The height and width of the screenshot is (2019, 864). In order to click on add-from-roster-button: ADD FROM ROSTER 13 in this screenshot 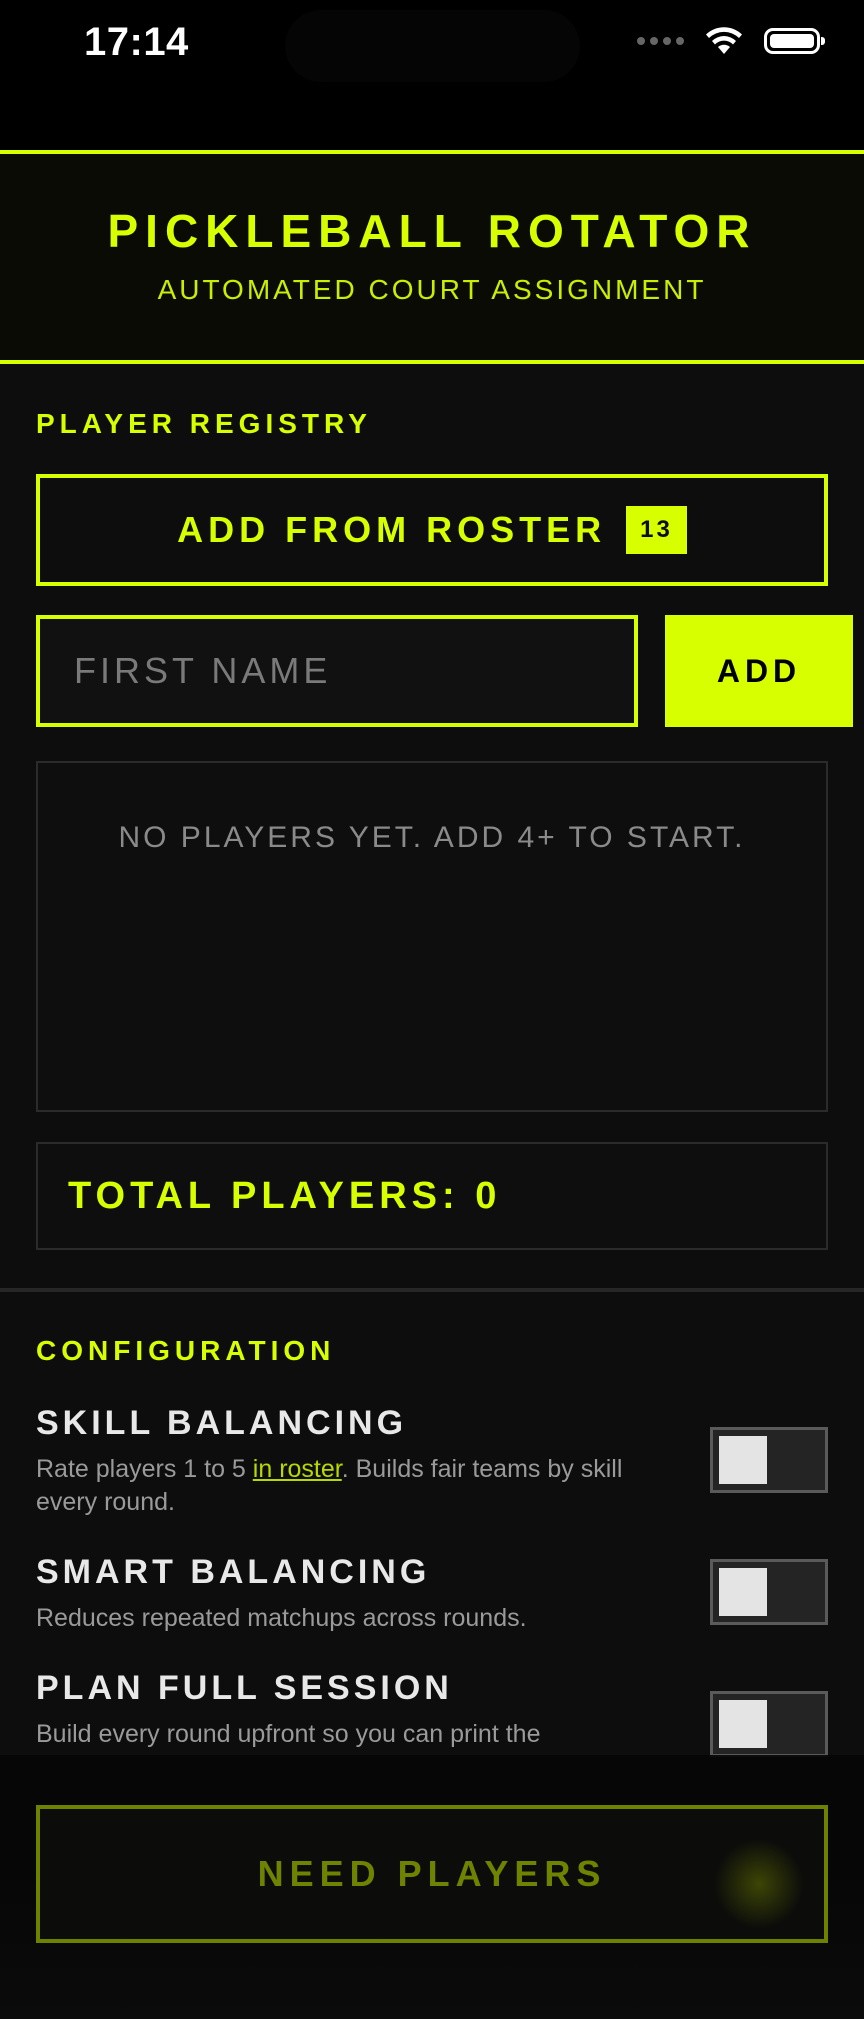, I will do `click(432, 530)`.